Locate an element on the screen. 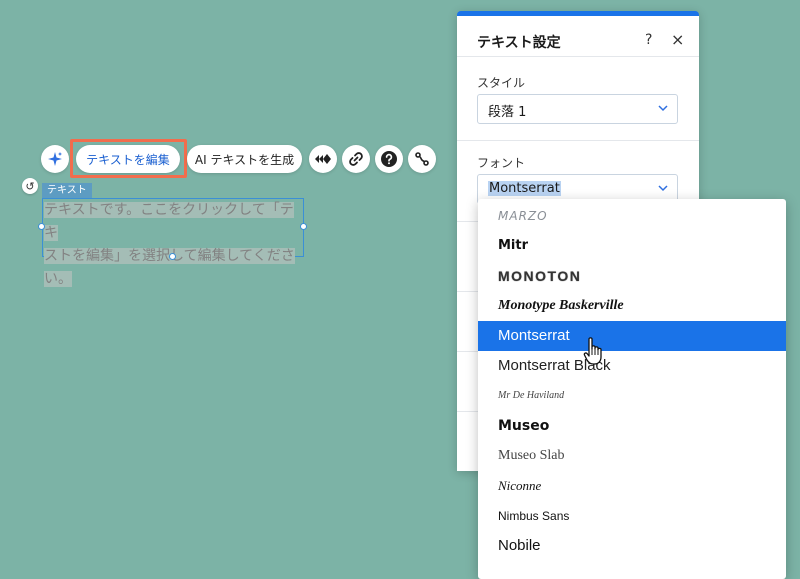 The width and height of the screenshot is (800, 579). resize-handle-bottom is located at coordinates (172, 256).